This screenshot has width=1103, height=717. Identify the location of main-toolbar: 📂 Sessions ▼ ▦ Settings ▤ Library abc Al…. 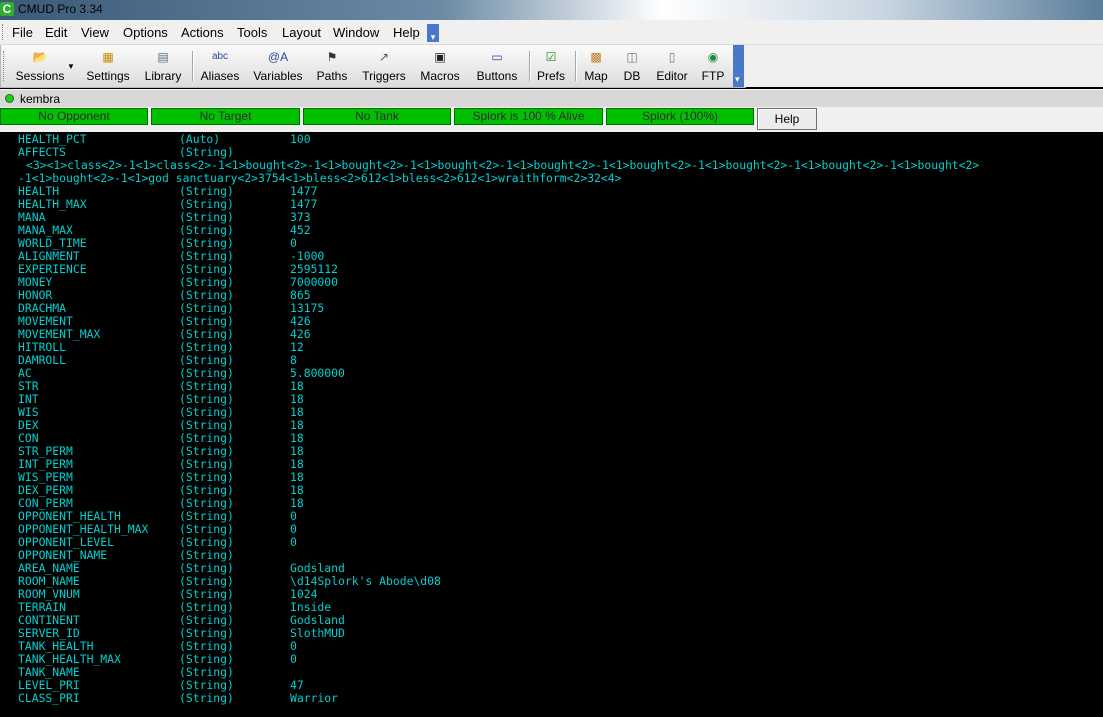
(373, 66).